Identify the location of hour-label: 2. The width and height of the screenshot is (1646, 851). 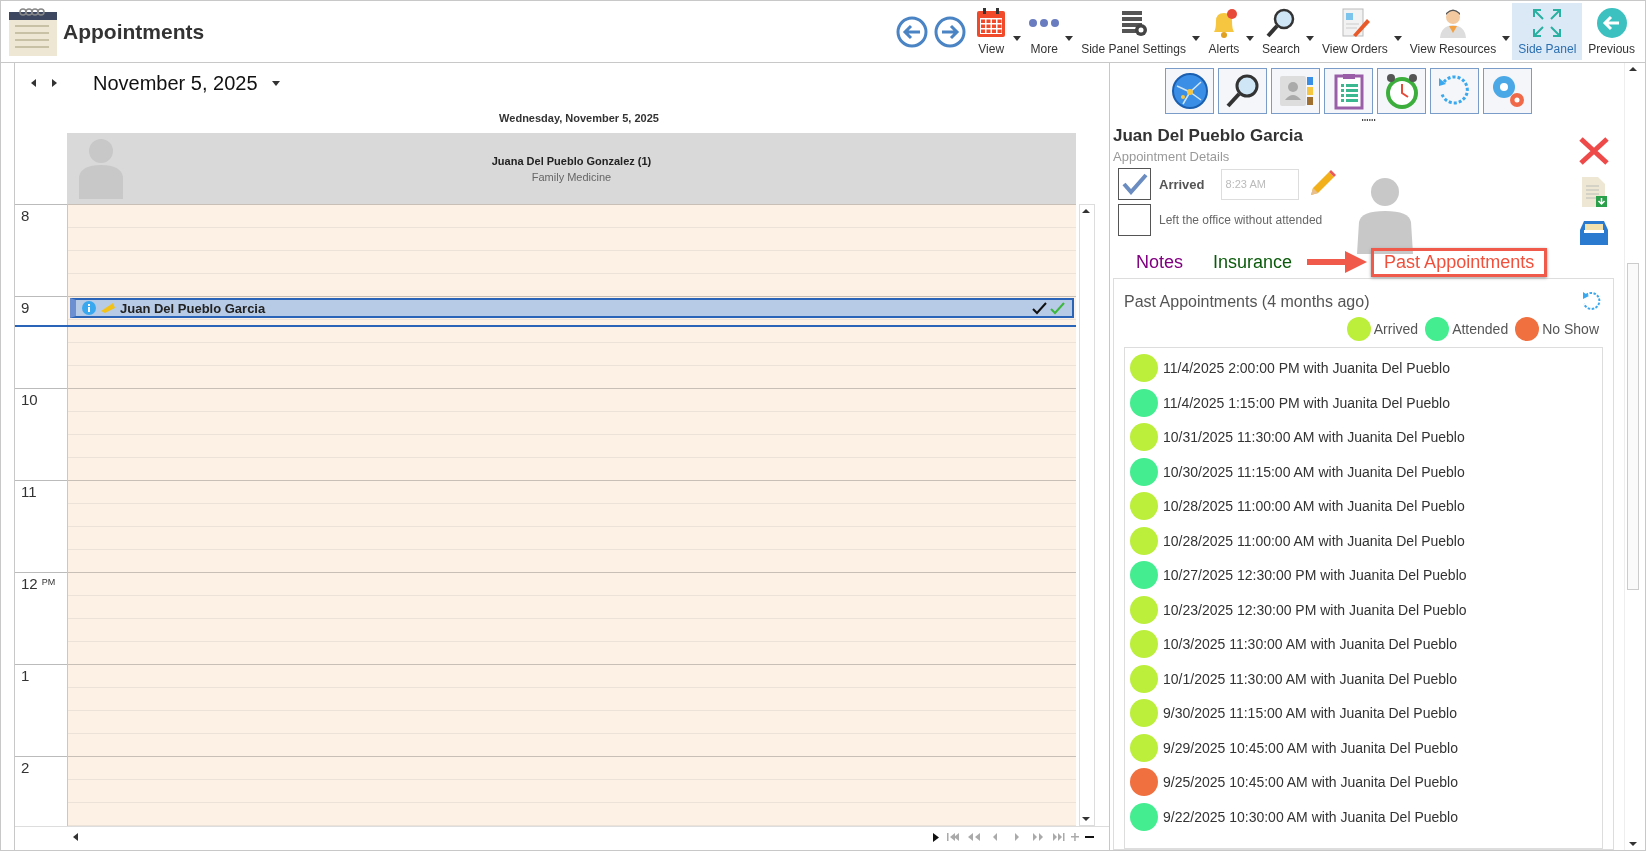
(41, 791).